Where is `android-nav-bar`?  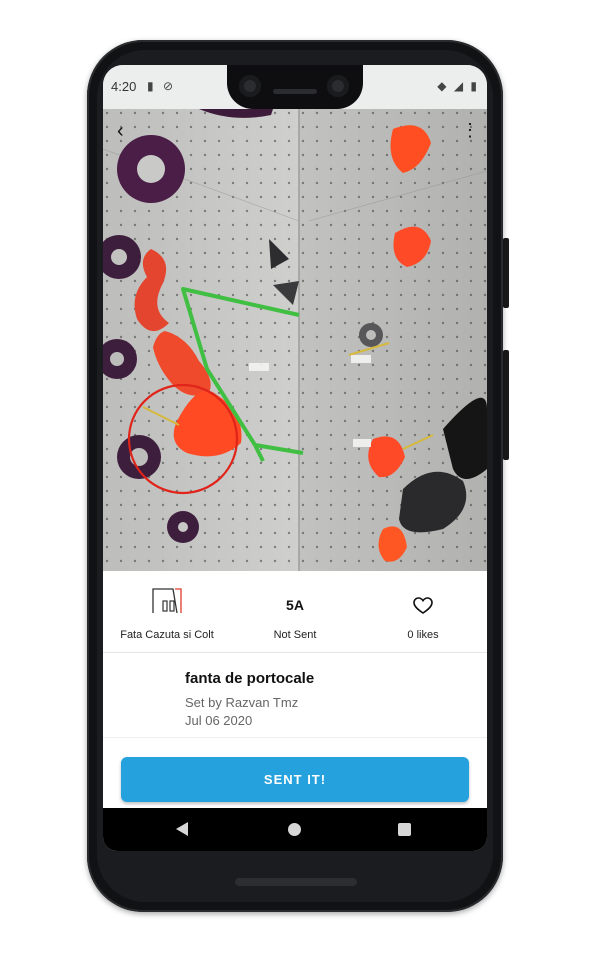
android-nav-bar is located at coordinates (295, 829).